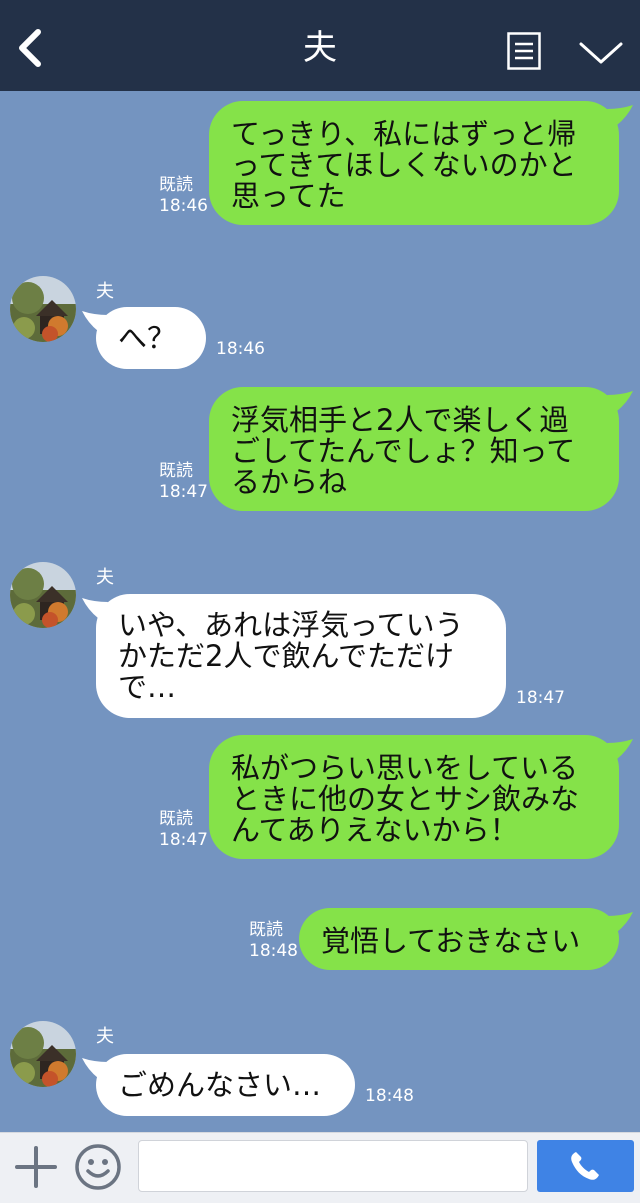 The width and height of the screenshot is (640, 1203). I want to click on chevron-down-icon, so click(601, 51).